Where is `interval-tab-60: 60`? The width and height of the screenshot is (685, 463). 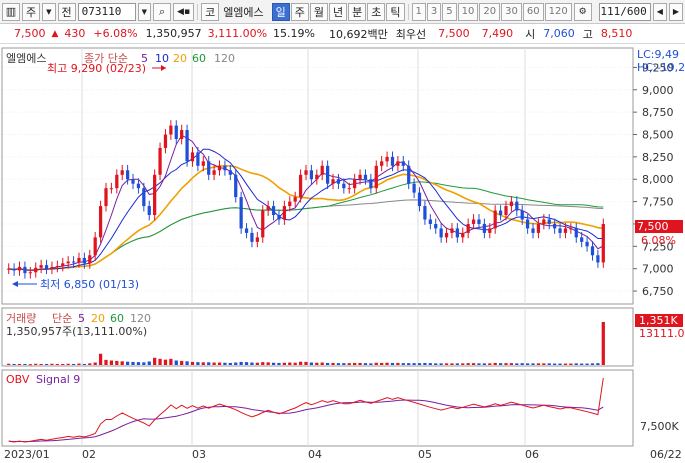
interval-tab-60: 60 is located at coordinates (533, 11).